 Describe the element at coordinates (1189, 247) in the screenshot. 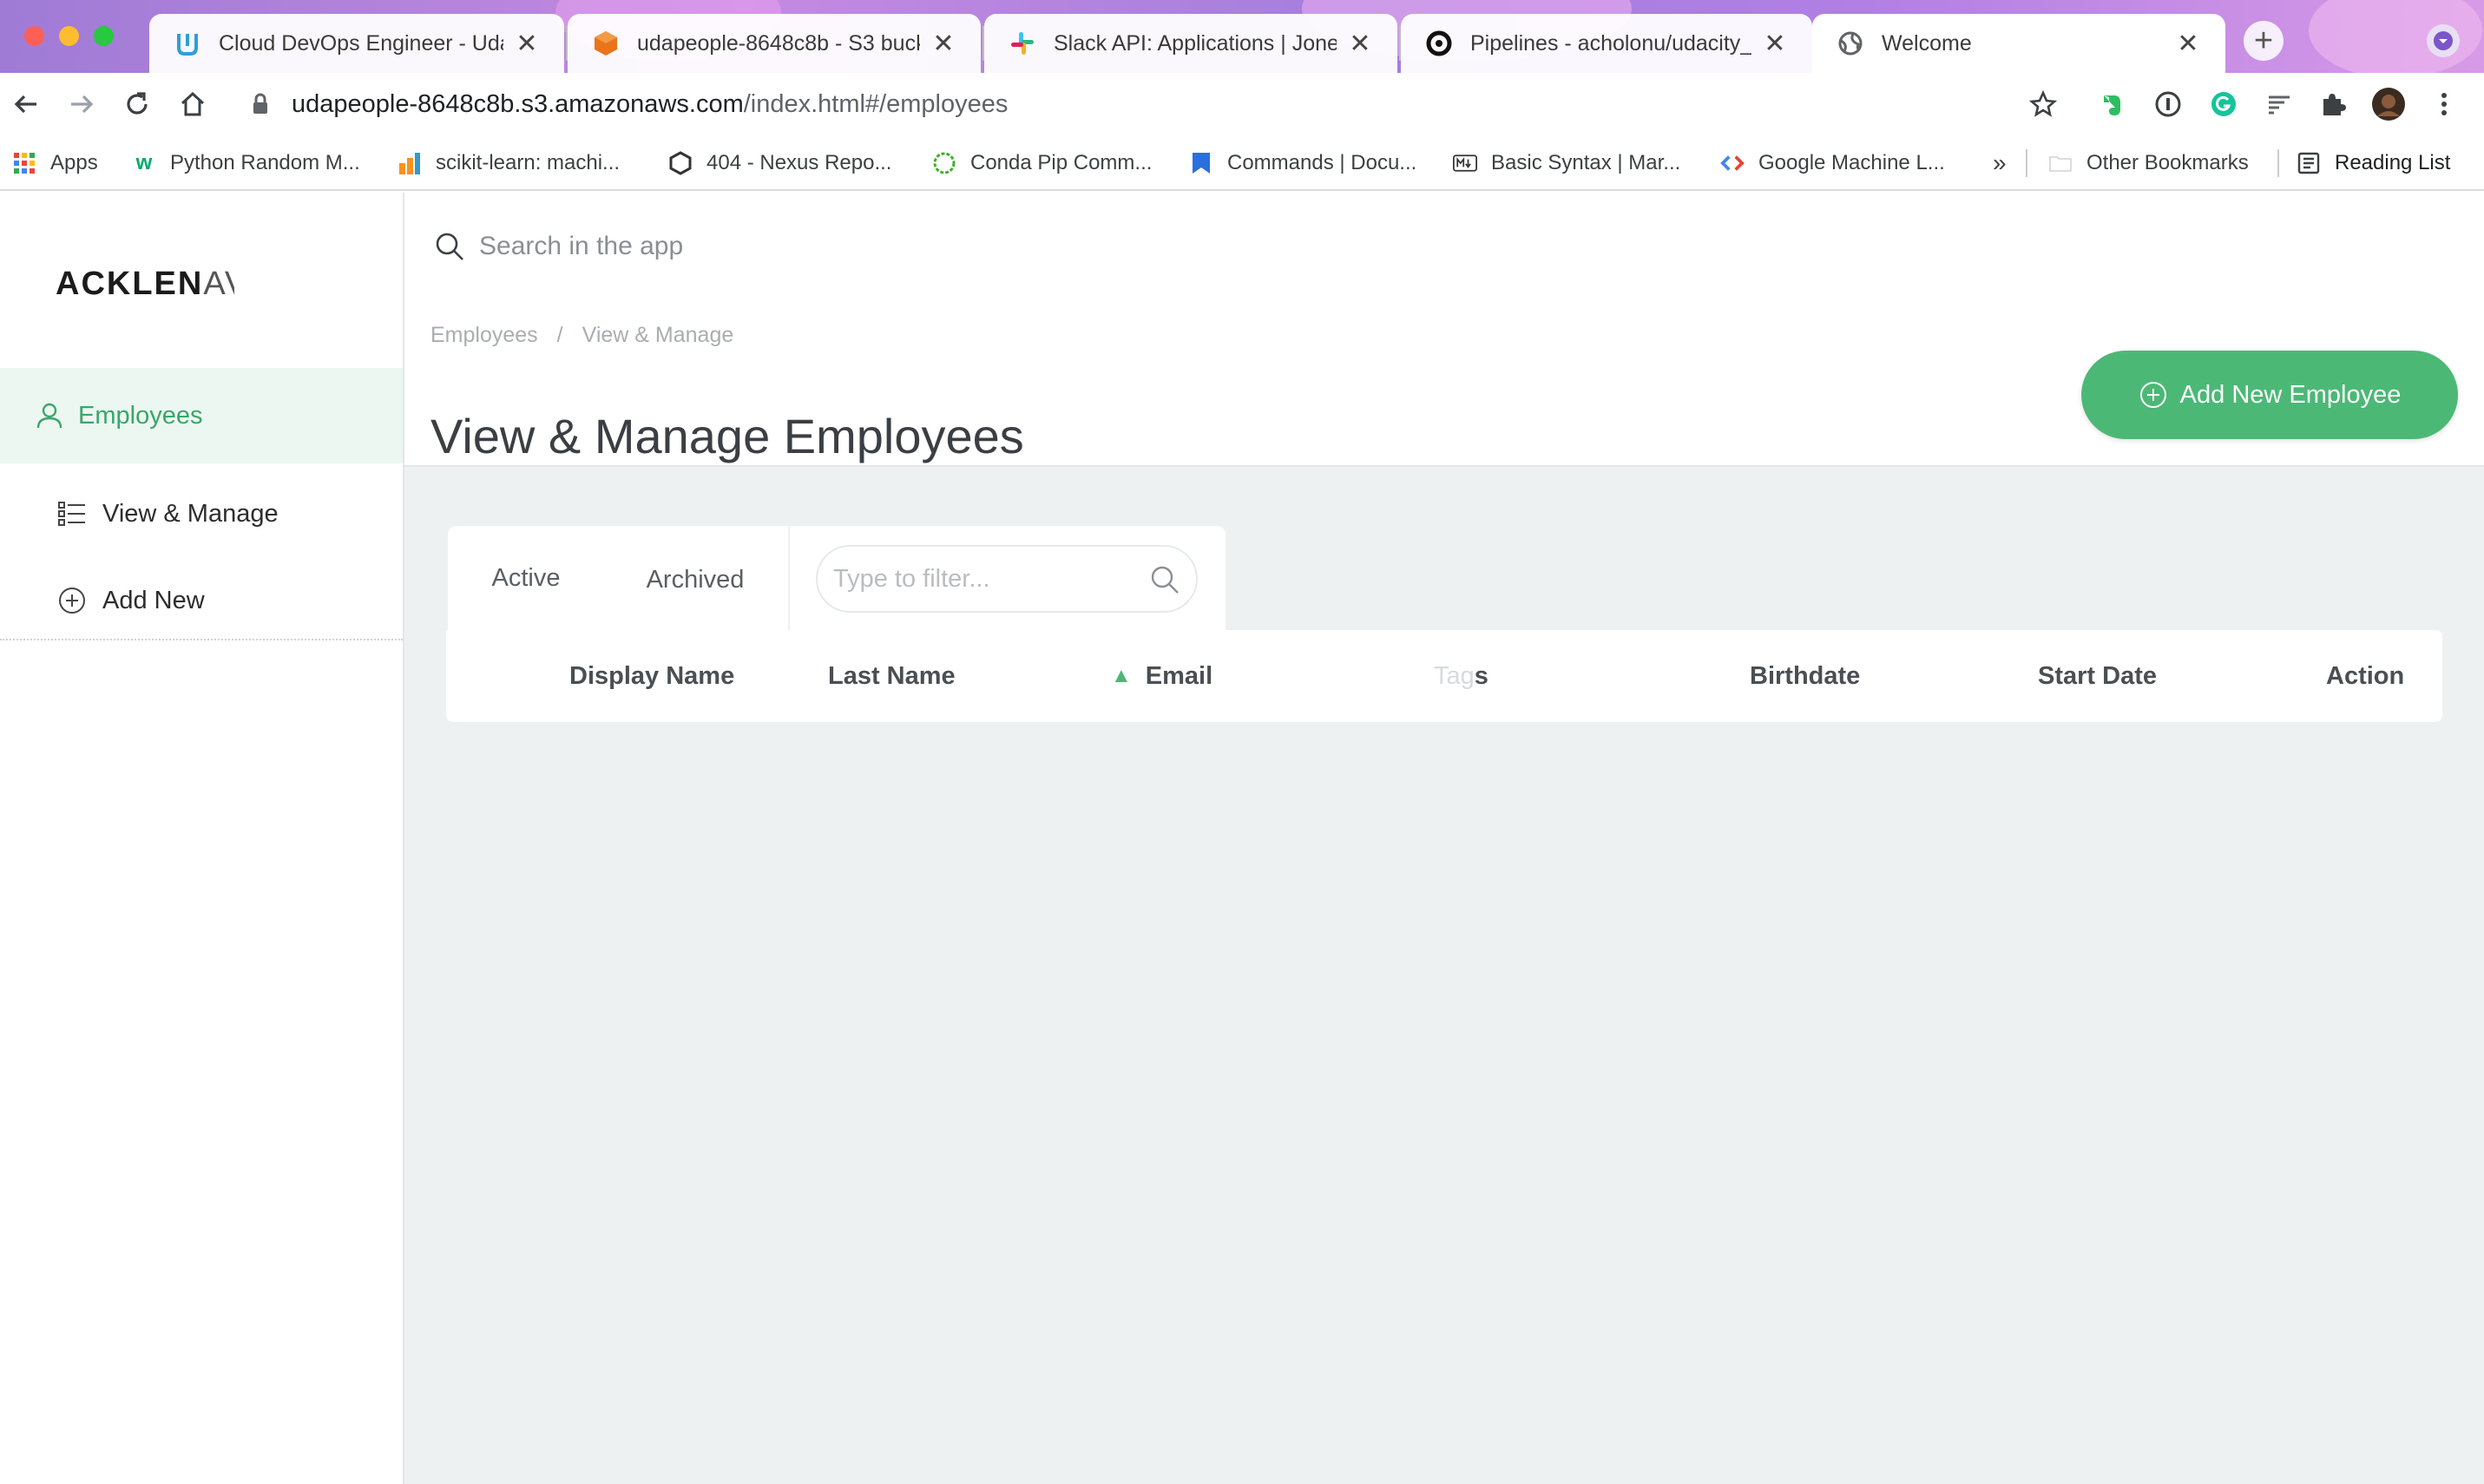

I see `app-search-input: Search in the app` at that location.